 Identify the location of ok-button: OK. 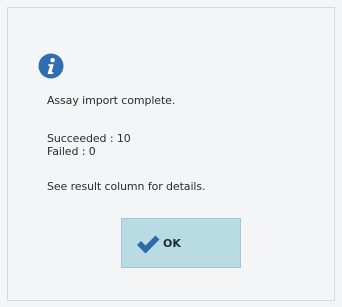
(181, 243).